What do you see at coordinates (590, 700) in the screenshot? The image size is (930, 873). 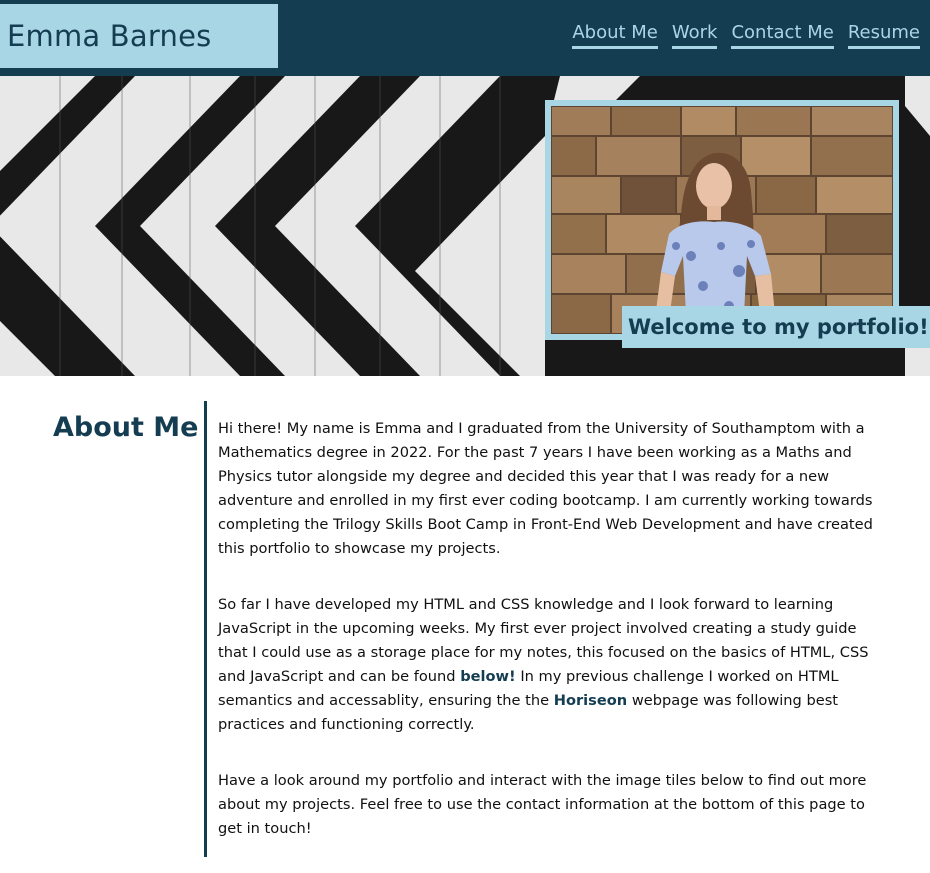 I see `horiseon-link: Horiseon` at bounding box center [590, 700].